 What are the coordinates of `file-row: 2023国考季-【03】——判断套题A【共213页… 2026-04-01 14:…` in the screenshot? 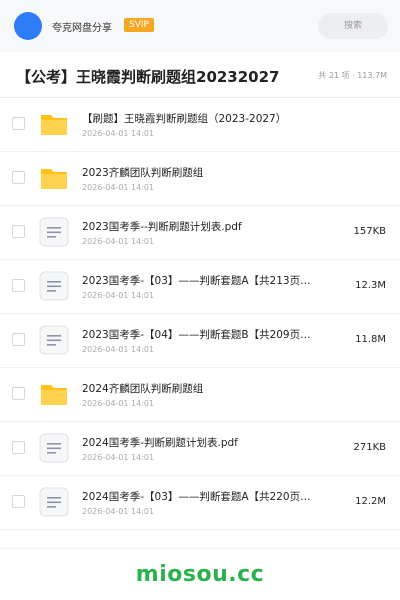 It's located at (200, 287).